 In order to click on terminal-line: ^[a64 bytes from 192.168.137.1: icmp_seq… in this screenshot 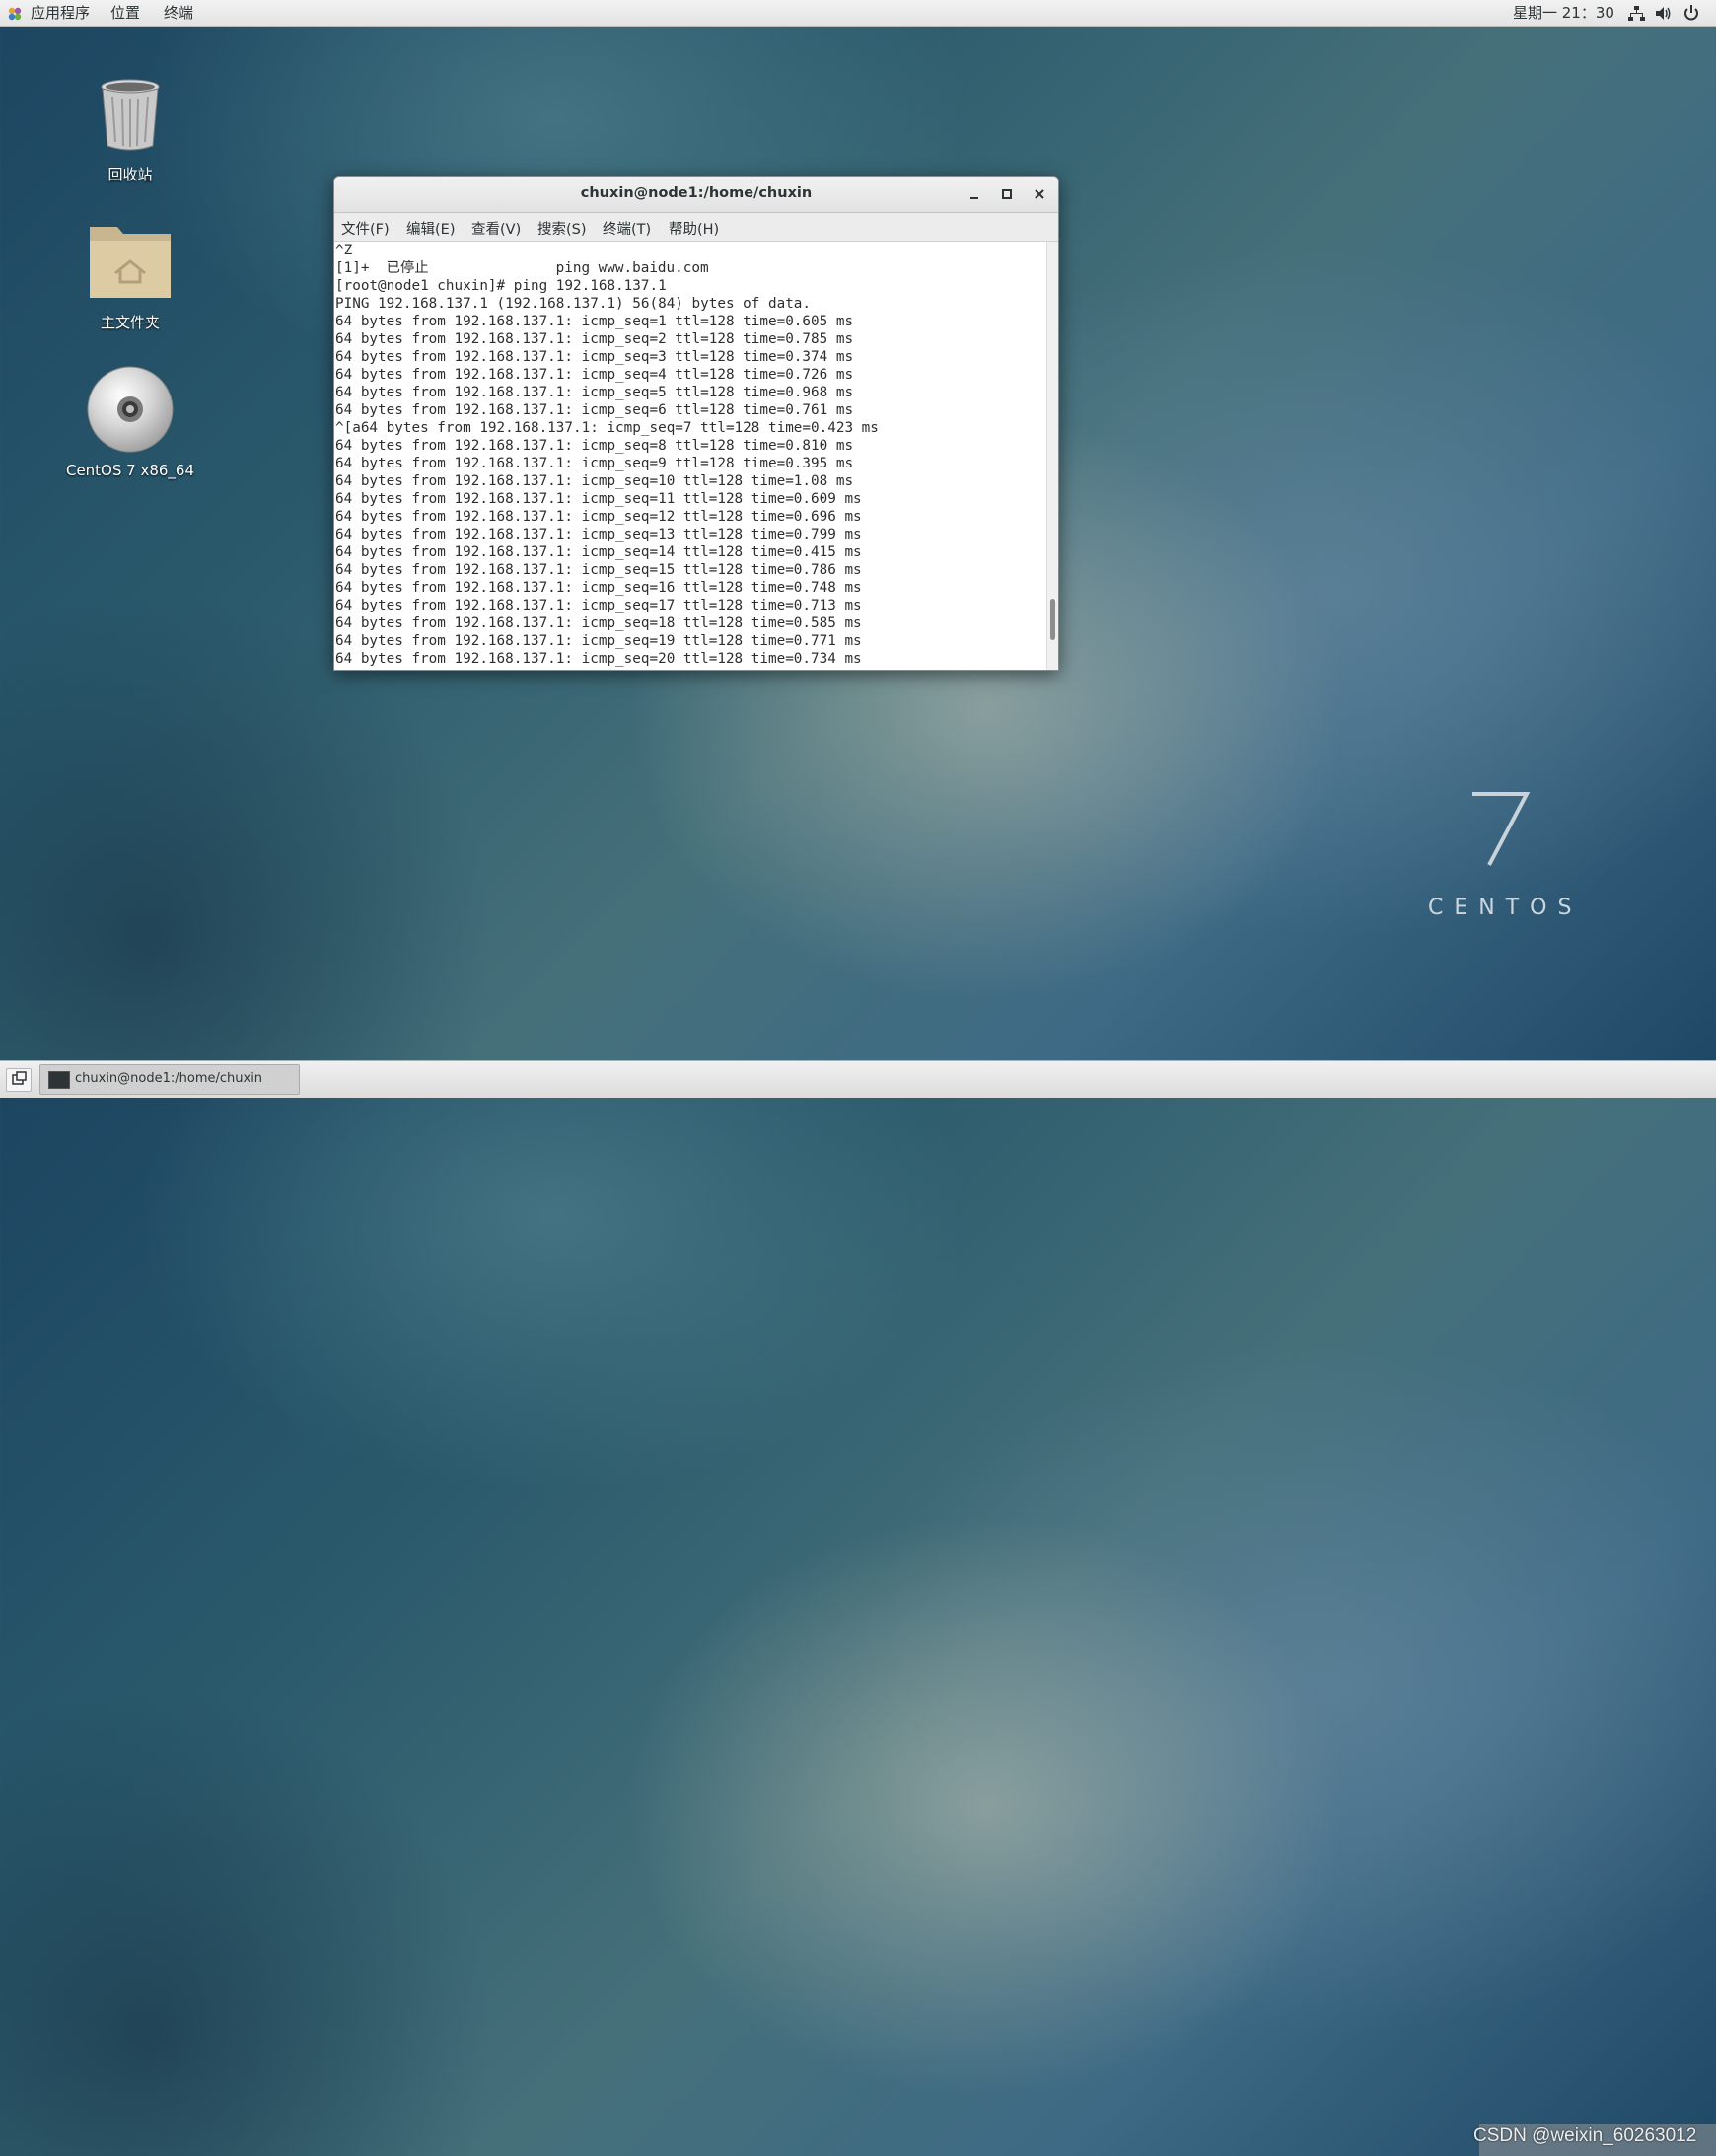, I will do `click(607, 428)`.